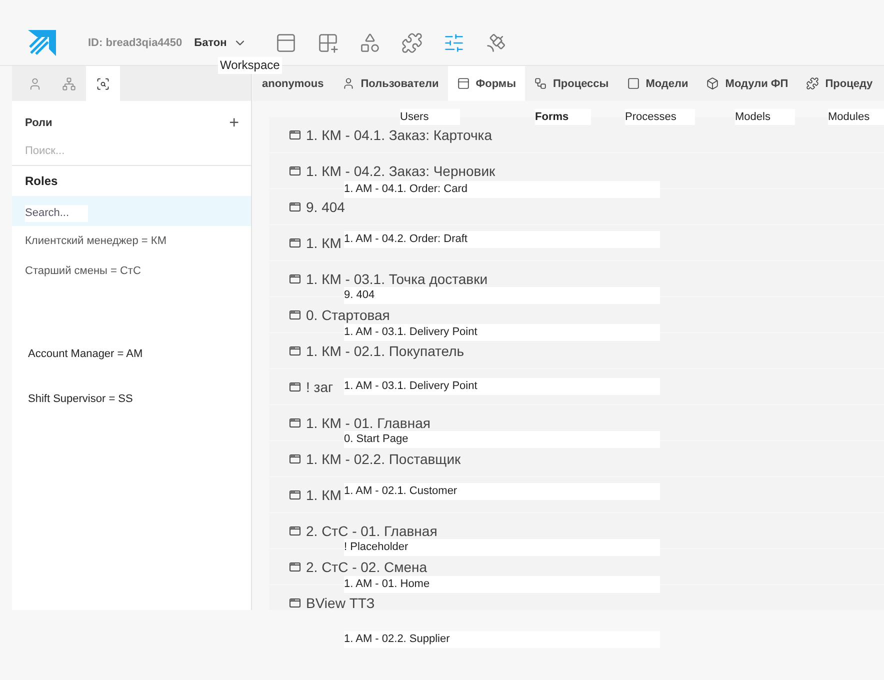 This screenshot has height=680, width=884. What do you see at coordinates (383, 458) in the screenshot?
I see `form-name: 1. КМ - 02.2. Поставщик` at bounding box center [383, 458].